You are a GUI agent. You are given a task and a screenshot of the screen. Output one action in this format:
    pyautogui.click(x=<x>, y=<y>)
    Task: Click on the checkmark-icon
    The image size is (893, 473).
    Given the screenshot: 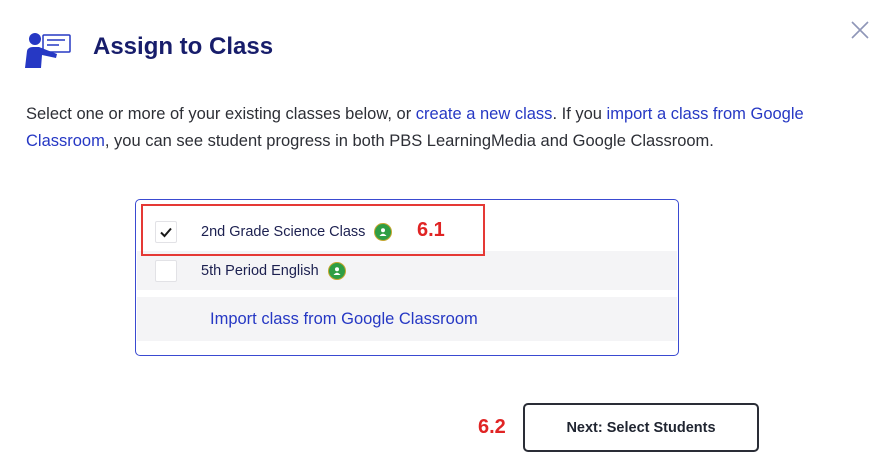 What is the action you would take?
    pyautogui.click(x=166, y=232)
    